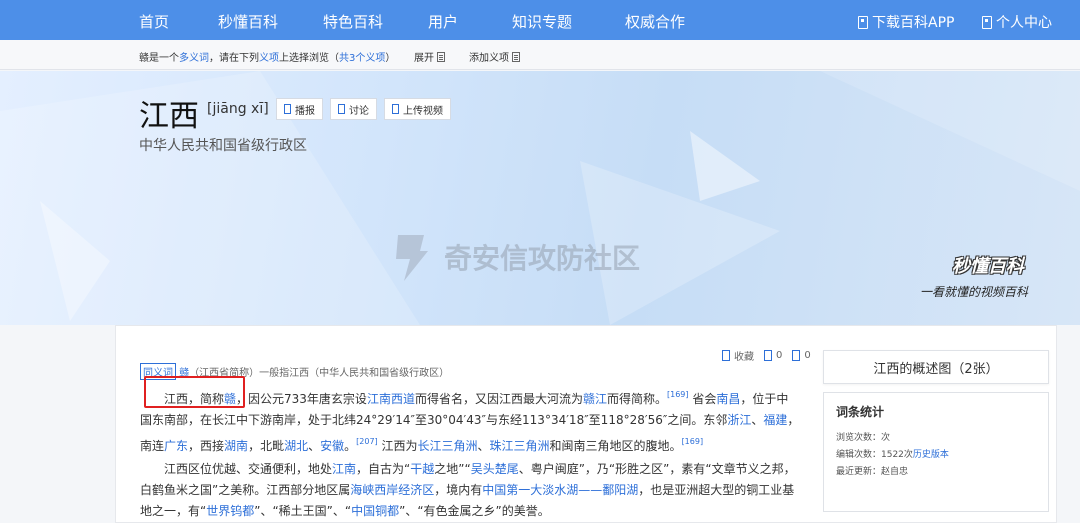 Image resolution: width=1080 pixels, height=523 pixels. Describe the element at coordinates (987, 22) in the screenshot. I see `user-icon` at that location.